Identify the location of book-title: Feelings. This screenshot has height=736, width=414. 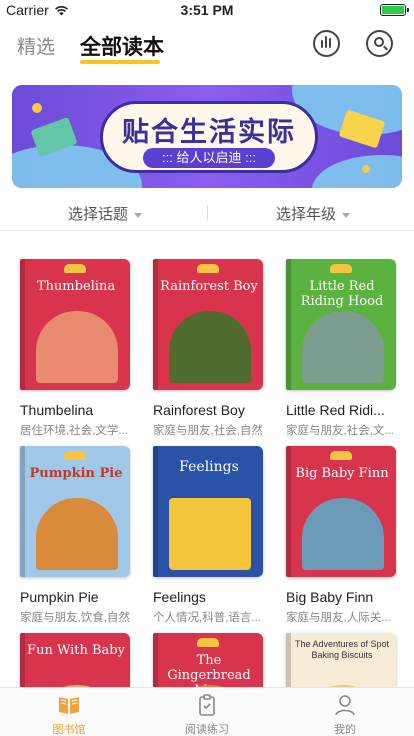
(179, 597).